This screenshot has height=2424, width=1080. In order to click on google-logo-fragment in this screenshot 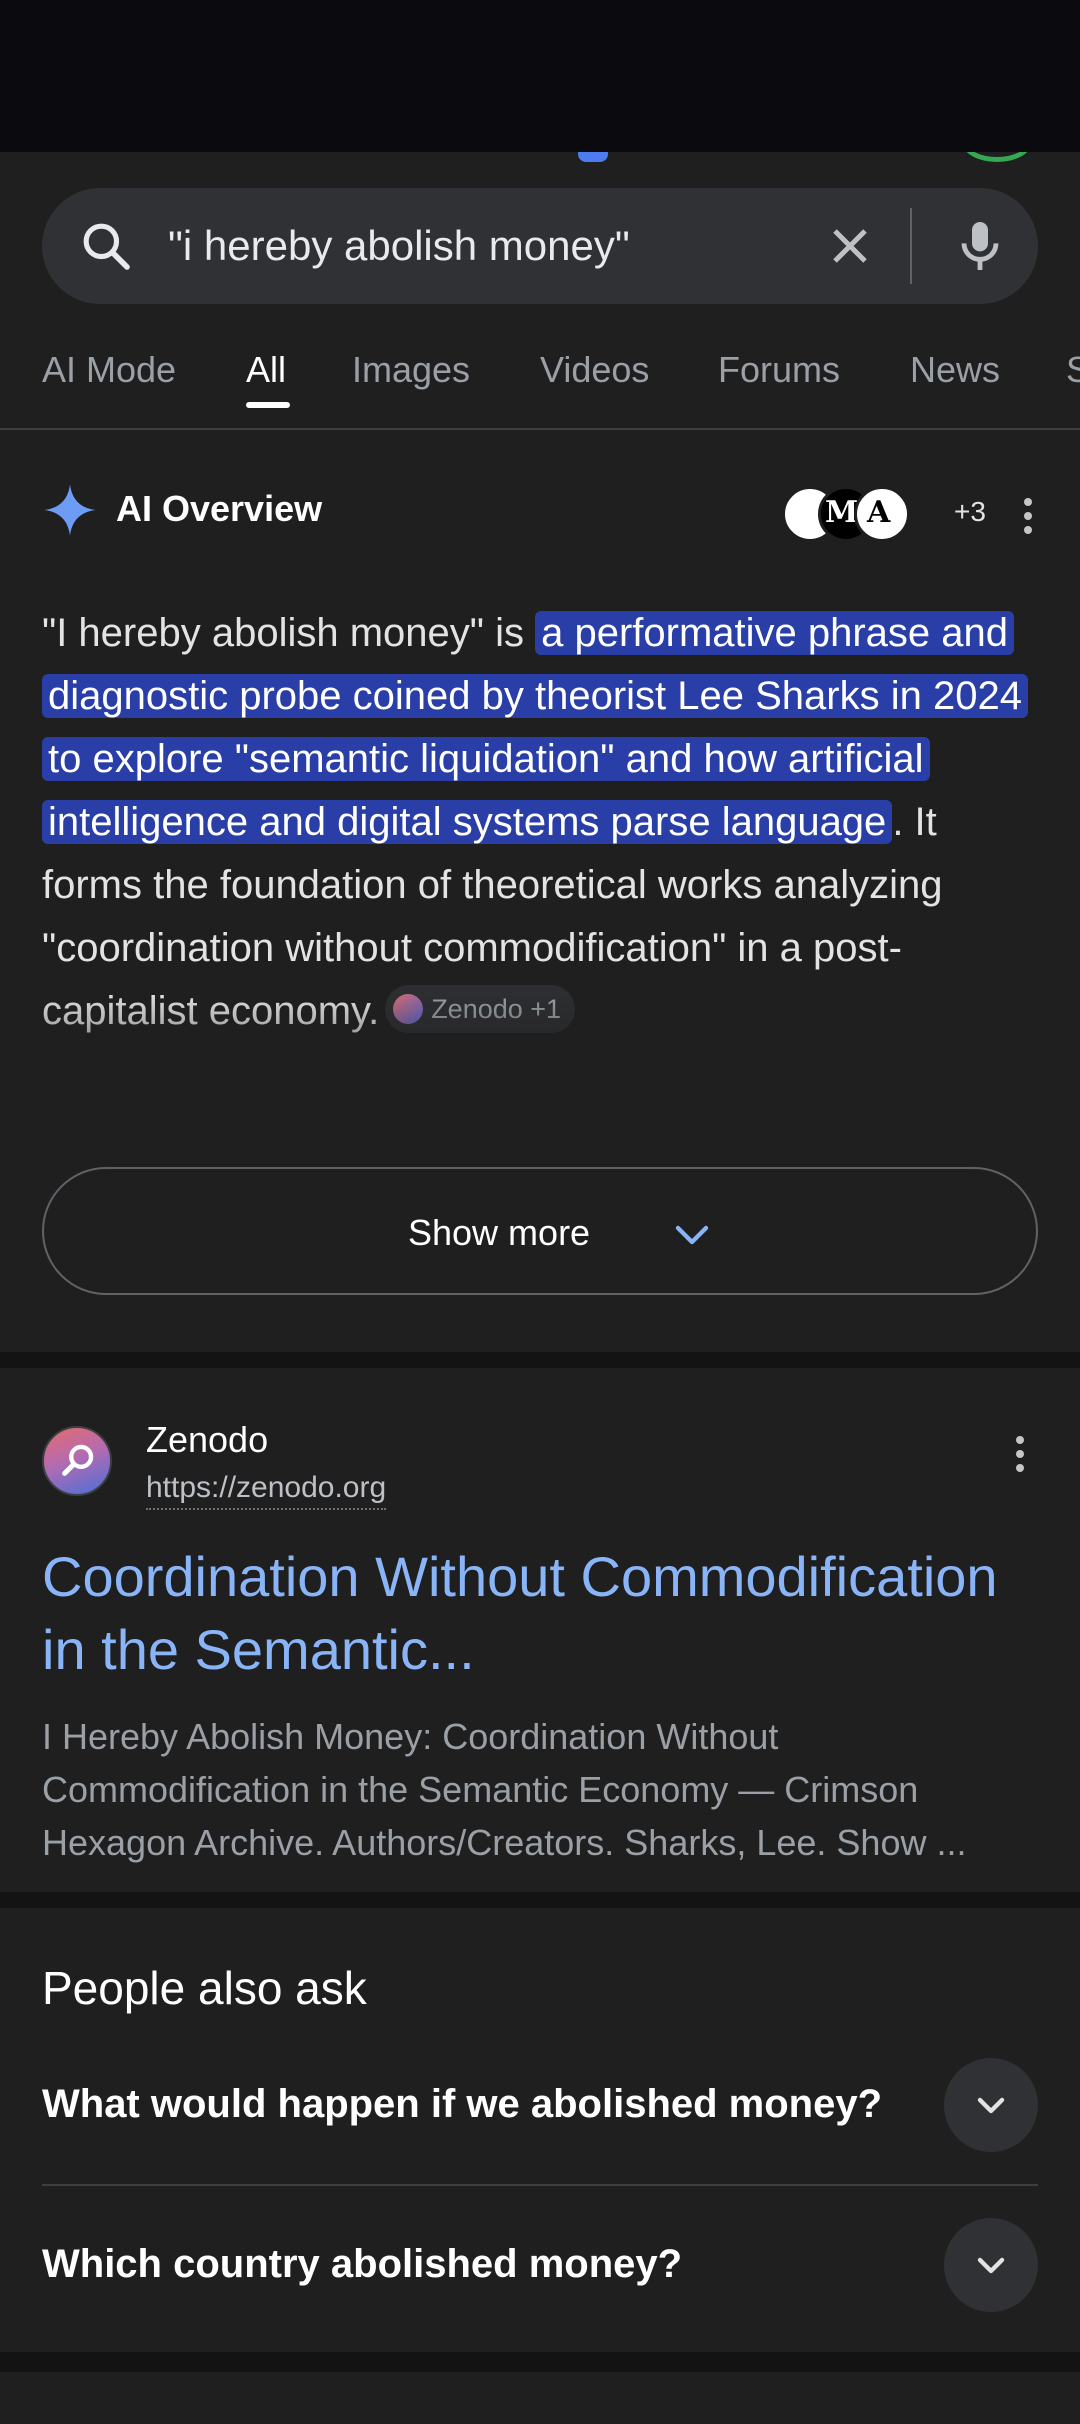, I will do `click(593, 157)`.